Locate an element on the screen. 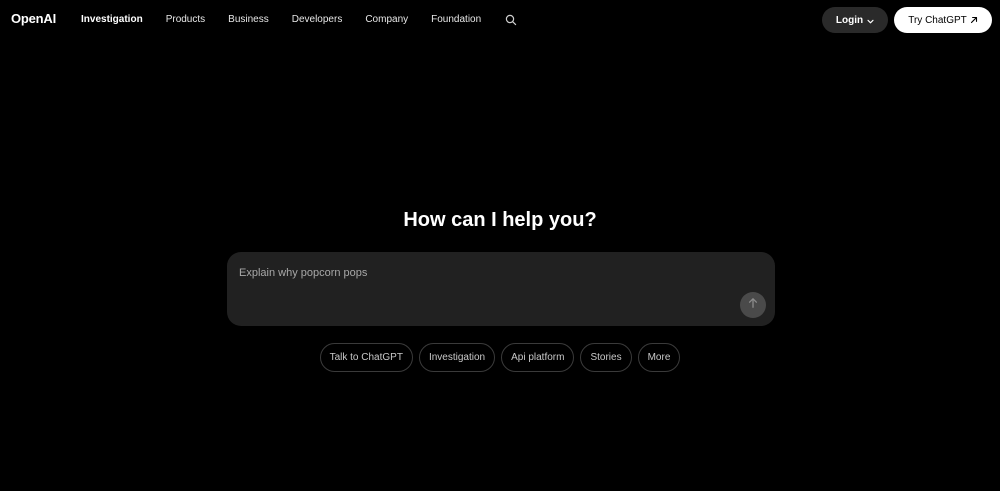 This screenshot has height=491, width=1000. hero-title: How can I help you? is located at coordinates (500, 220).